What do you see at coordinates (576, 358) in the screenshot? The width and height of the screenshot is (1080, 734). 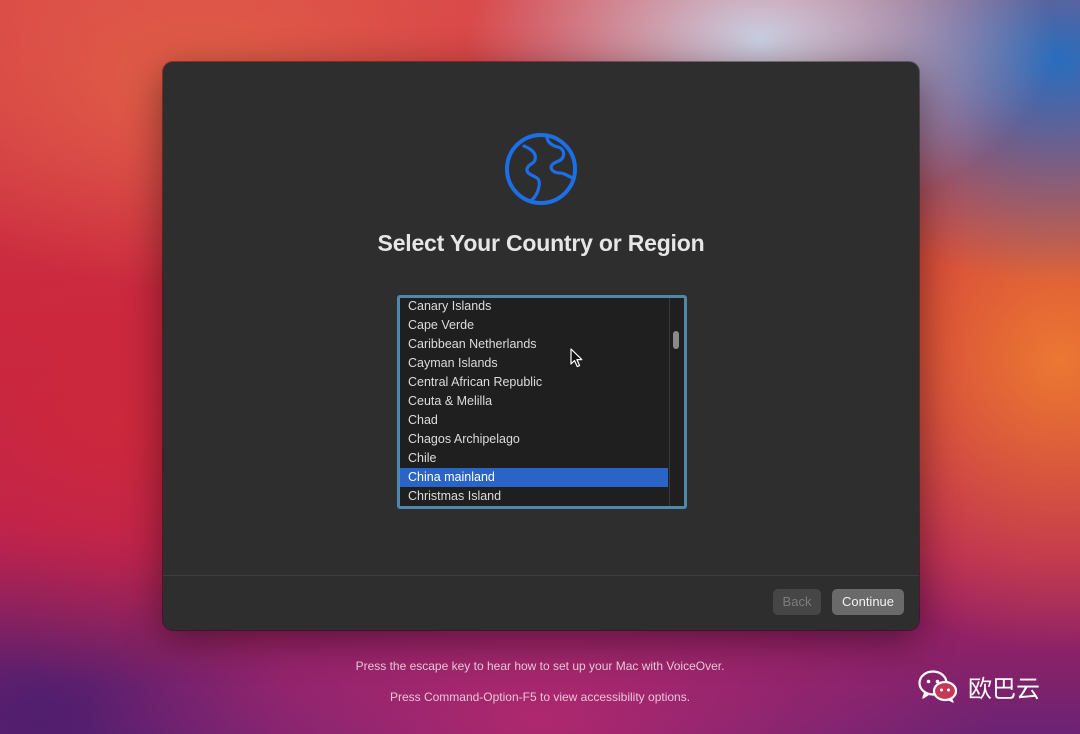 I see `pointer-cursor-icon` at bounding box center [576, 358].